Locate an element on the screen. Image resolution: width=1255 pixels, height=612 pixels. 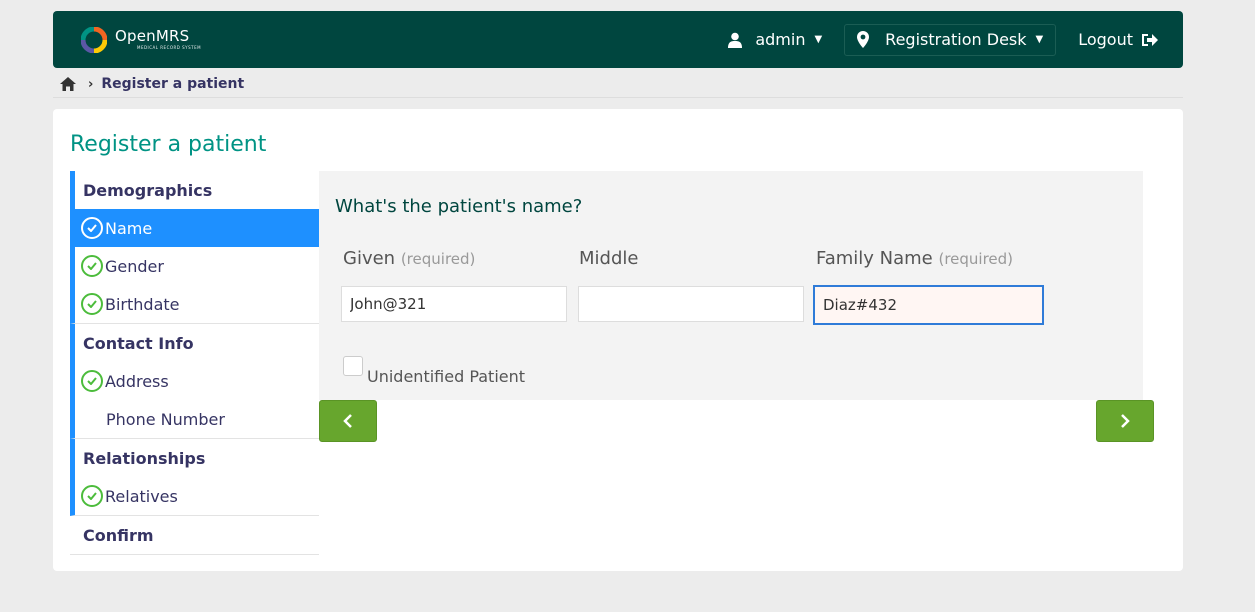
sidebar-item-relatives: Relatives is located at coordinates (197, 496).